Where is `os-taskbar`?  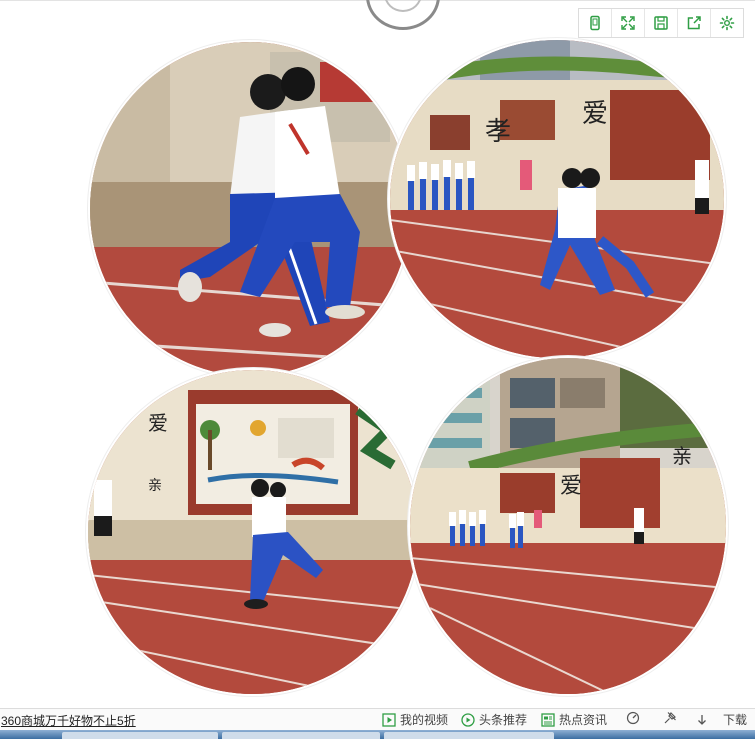
os-taskbar is located at coordinates (377, 734).